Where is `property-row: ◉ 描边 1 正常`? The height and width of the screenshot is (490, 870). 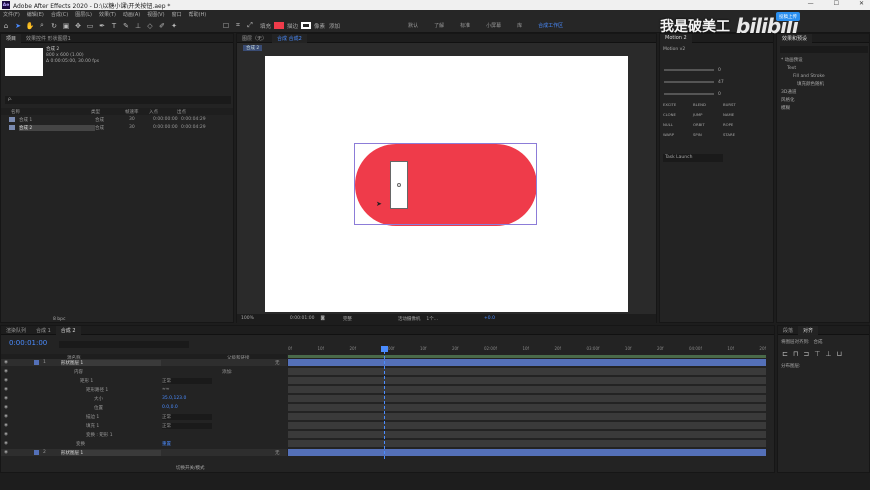 property-row: ◉ 描边 1 正常 is located at coordinates (144, 416).